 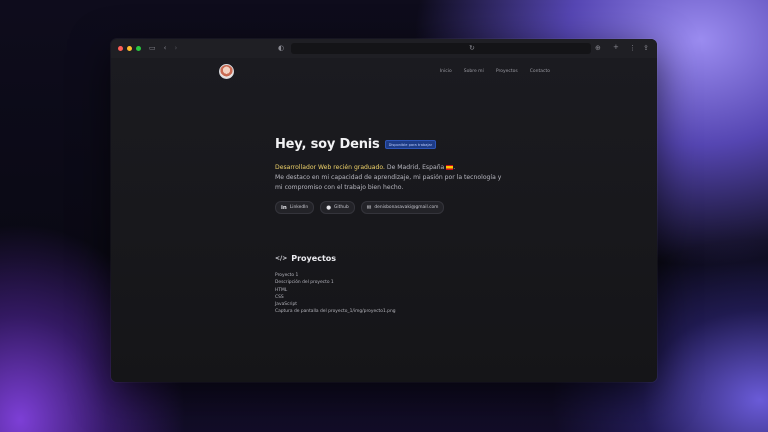 I want to click on project-tag-html: HTML, so click(x=281, y=290).